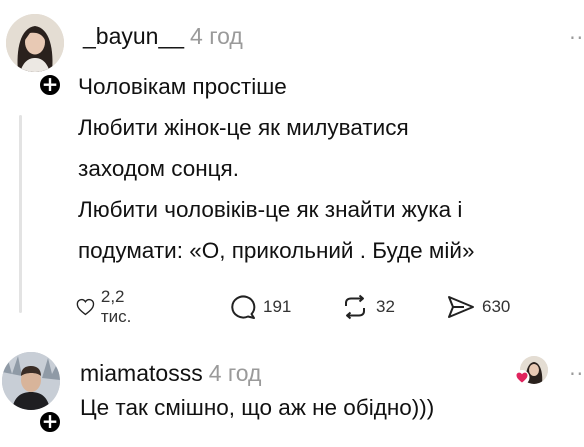  I want to click on like-button: 2,2 тис., so click(108, 306).